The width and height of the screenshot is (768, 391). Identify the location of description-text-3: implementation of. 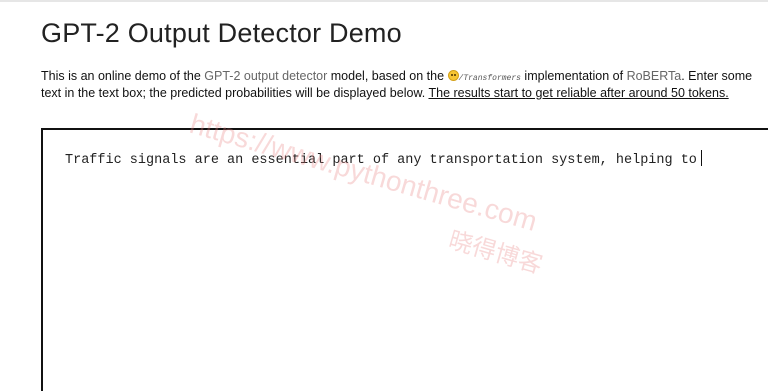
(573, 76).